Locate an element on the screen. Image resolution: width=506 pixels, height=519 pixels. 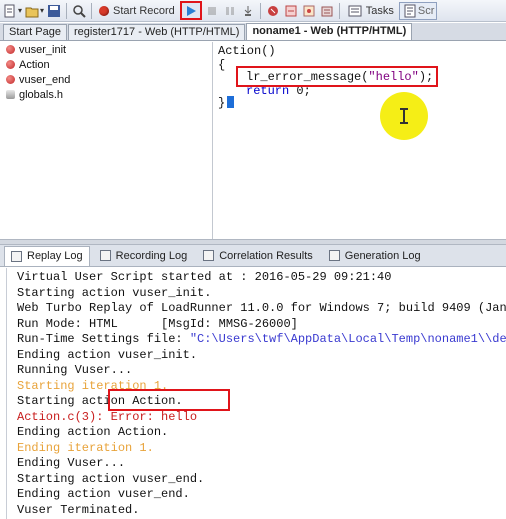
tasks-button: Tasks is located at coordinates (370, 11).